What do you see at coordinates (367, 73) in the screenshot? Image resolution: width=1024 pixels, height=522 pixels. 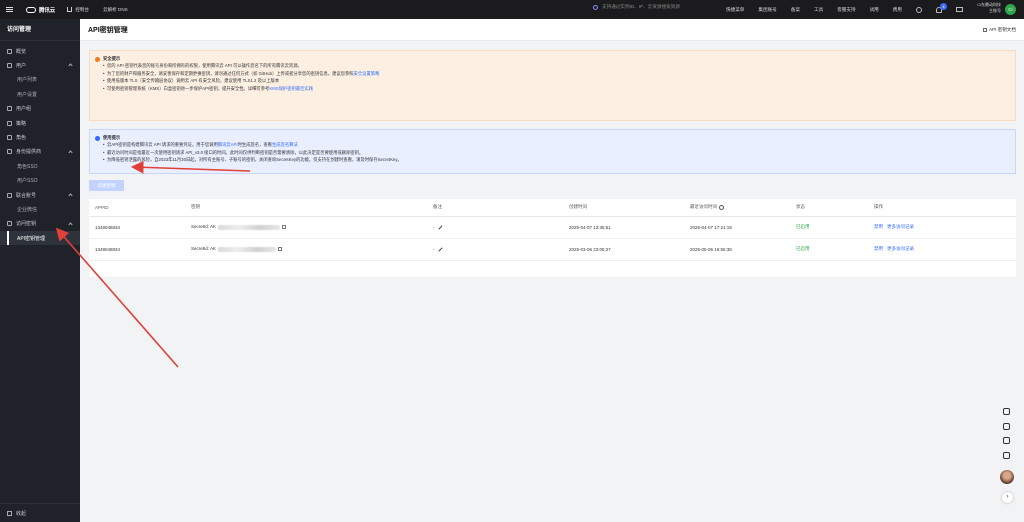 I see `security-settings-link: 安全设置策略` at bounding box center [367, 73].